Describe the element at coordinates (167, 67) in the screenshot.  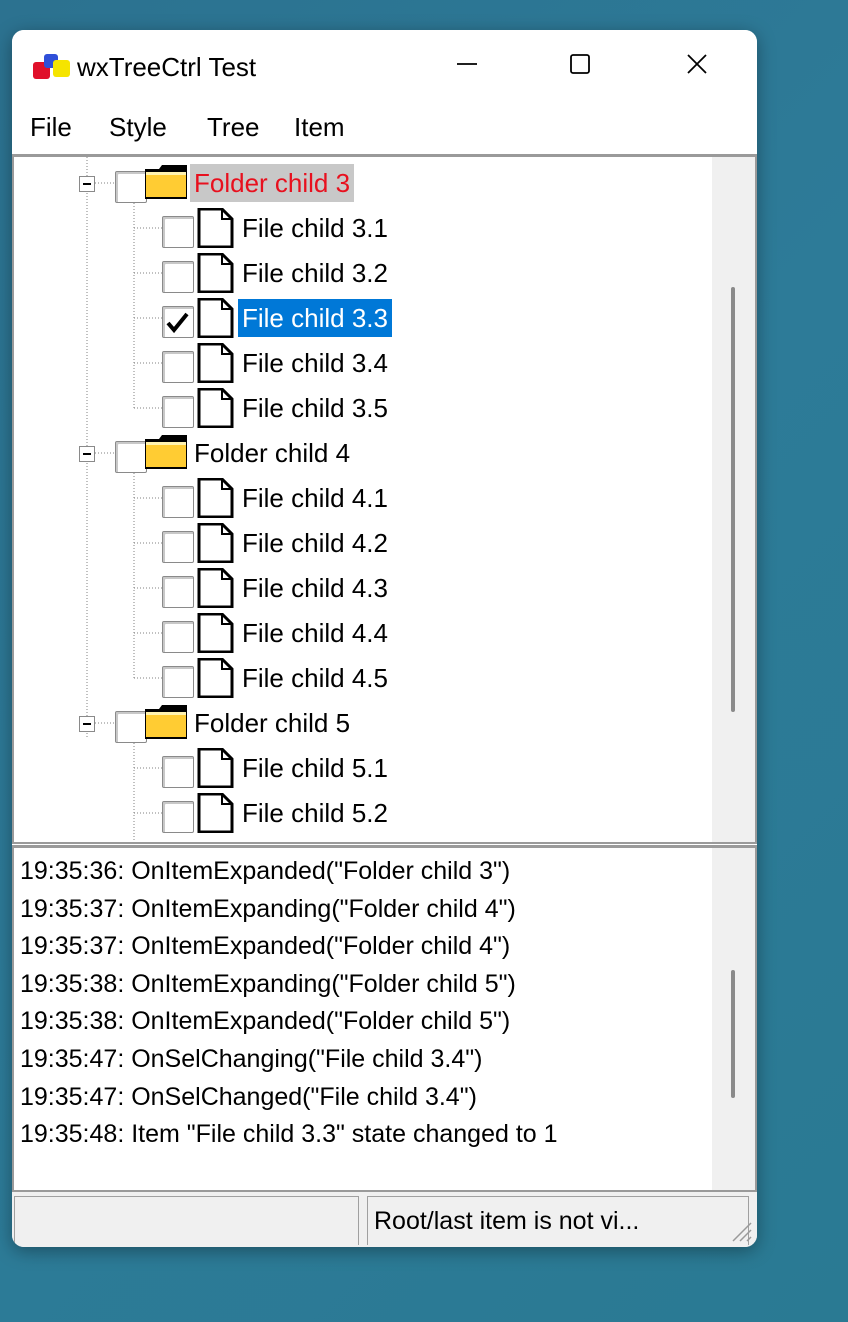
I see `window-title: wxTreeCtrl Test` at that location.